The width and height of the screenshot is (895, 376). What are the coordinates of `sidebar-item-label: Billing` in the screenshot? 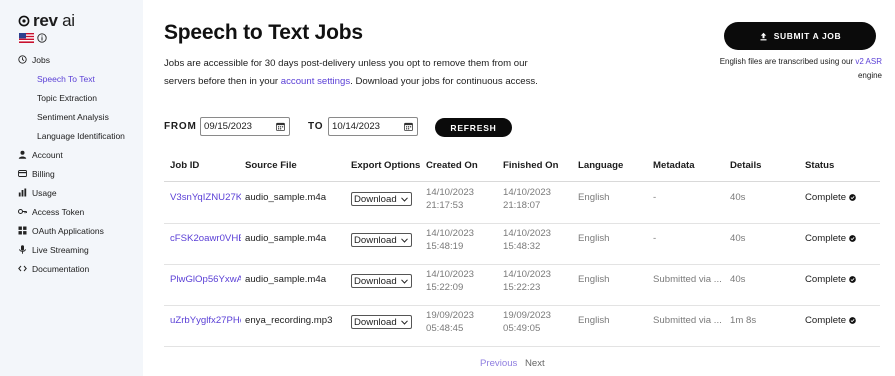 It's located at (43, 173).